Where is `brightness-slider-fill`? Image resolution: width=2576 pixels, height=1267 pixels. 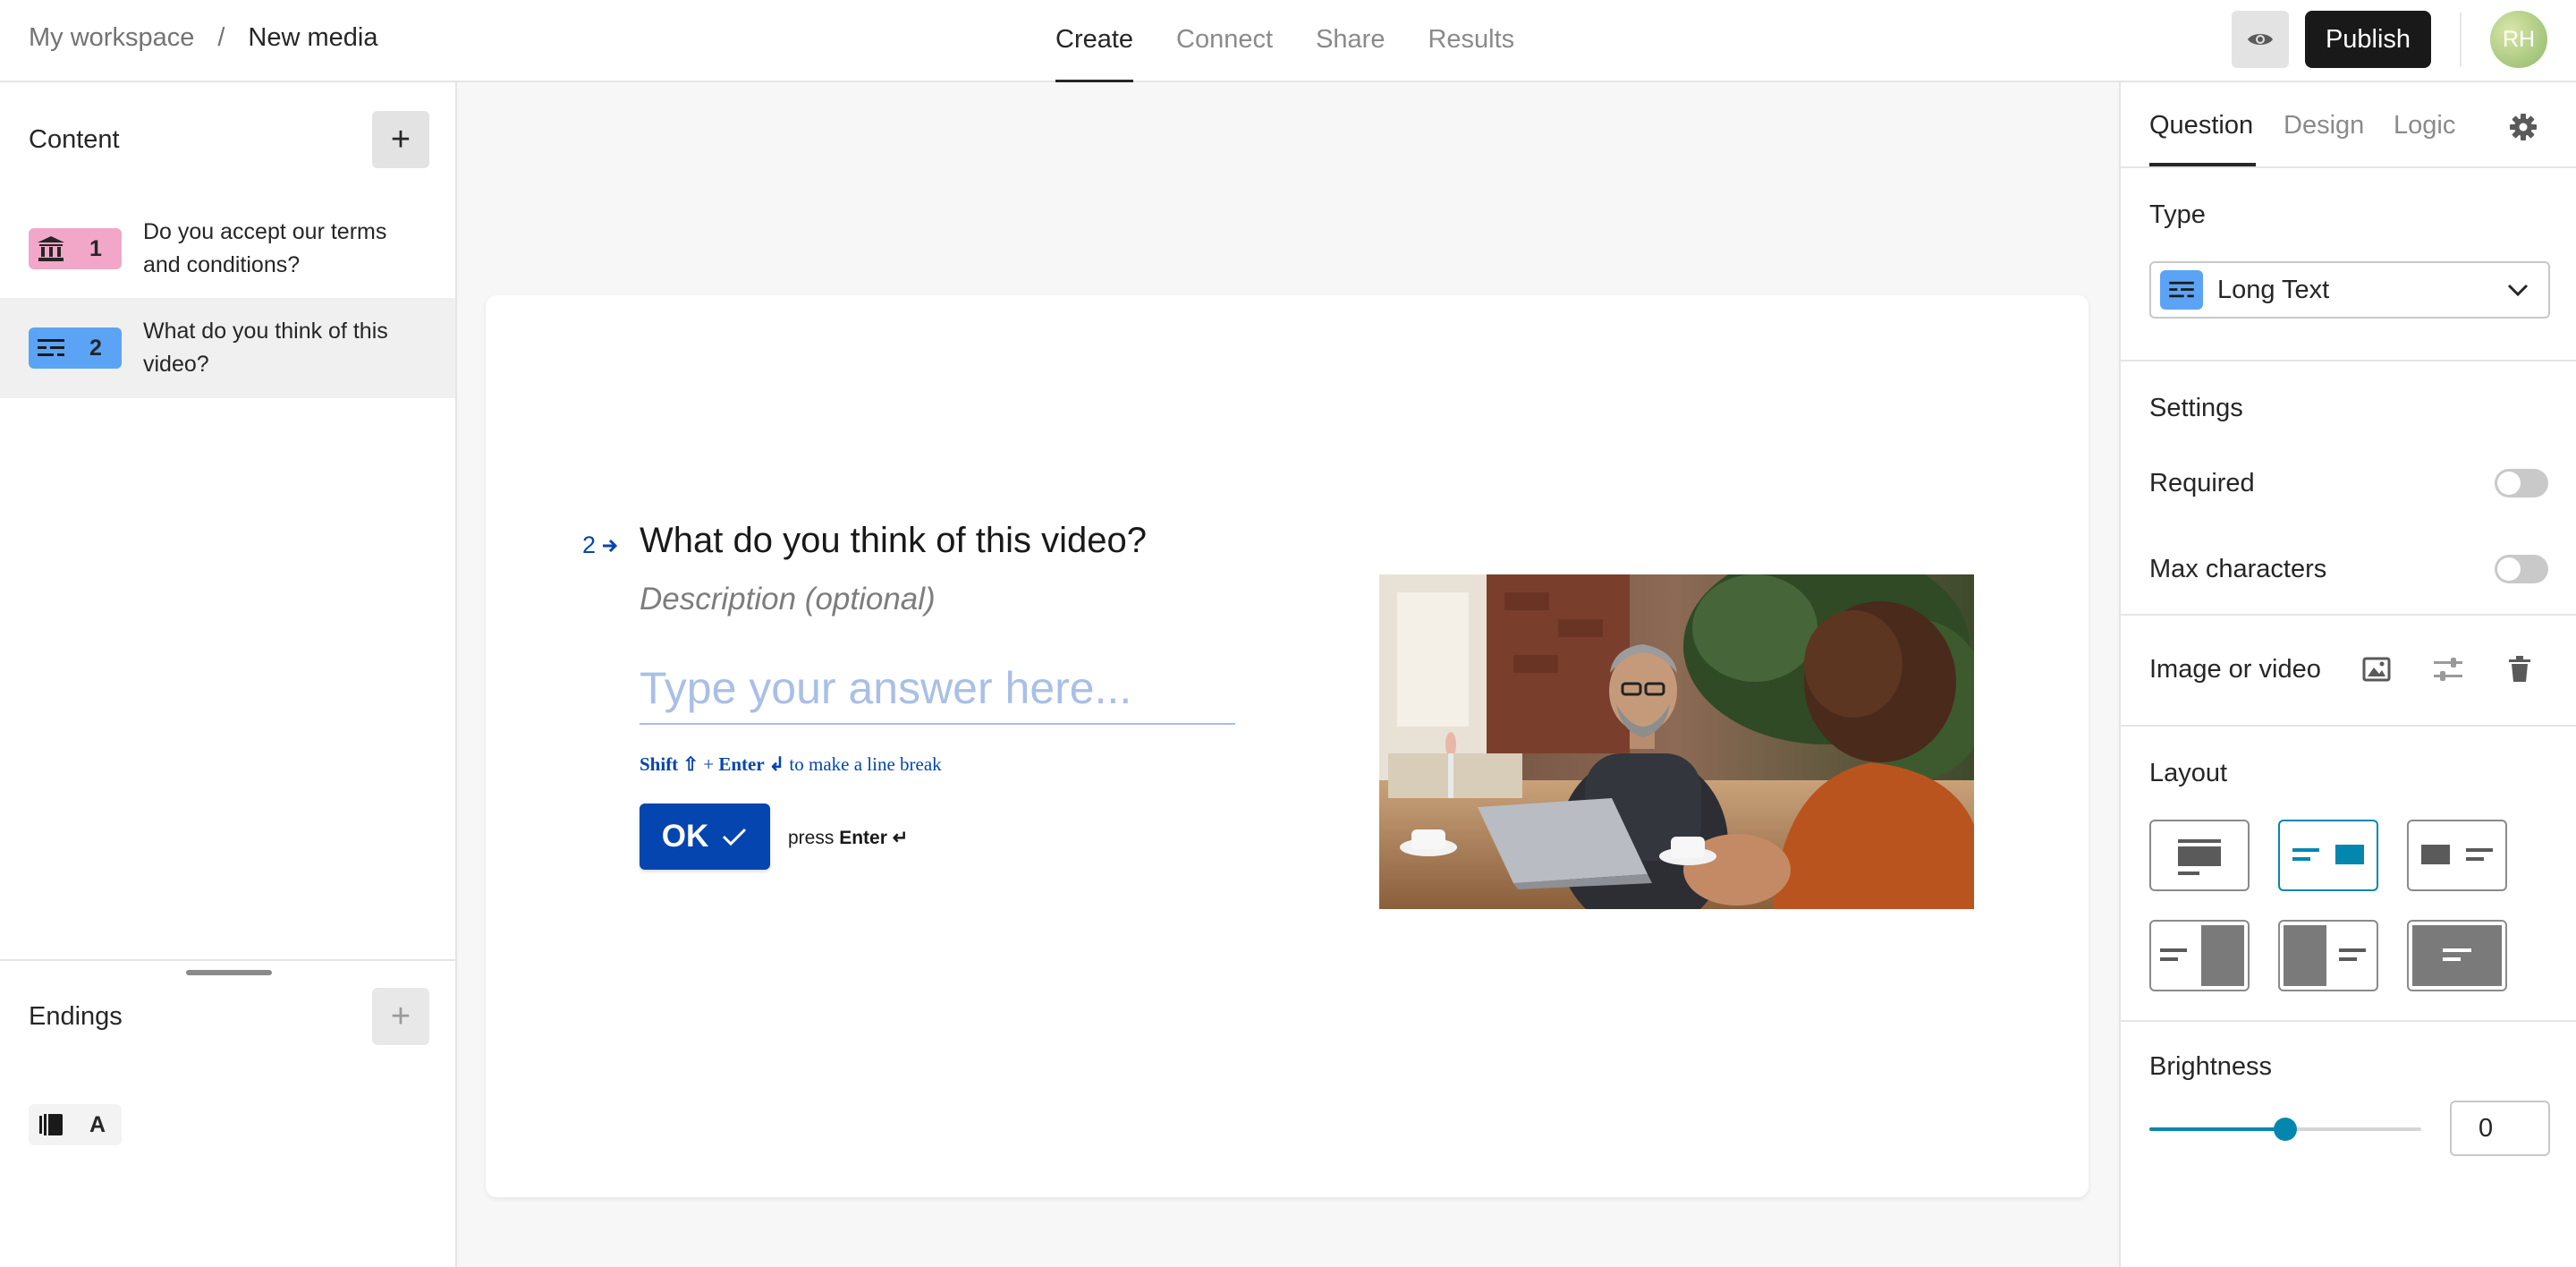 brightness-slider-fill is located at coordinates (2217, 1129).